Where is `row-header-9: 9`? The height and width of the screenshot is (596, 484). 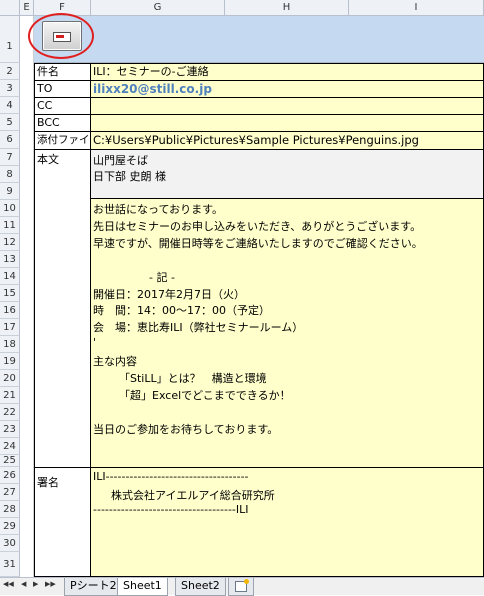
row-header-9: 9 is located at coordinates (10, 191).